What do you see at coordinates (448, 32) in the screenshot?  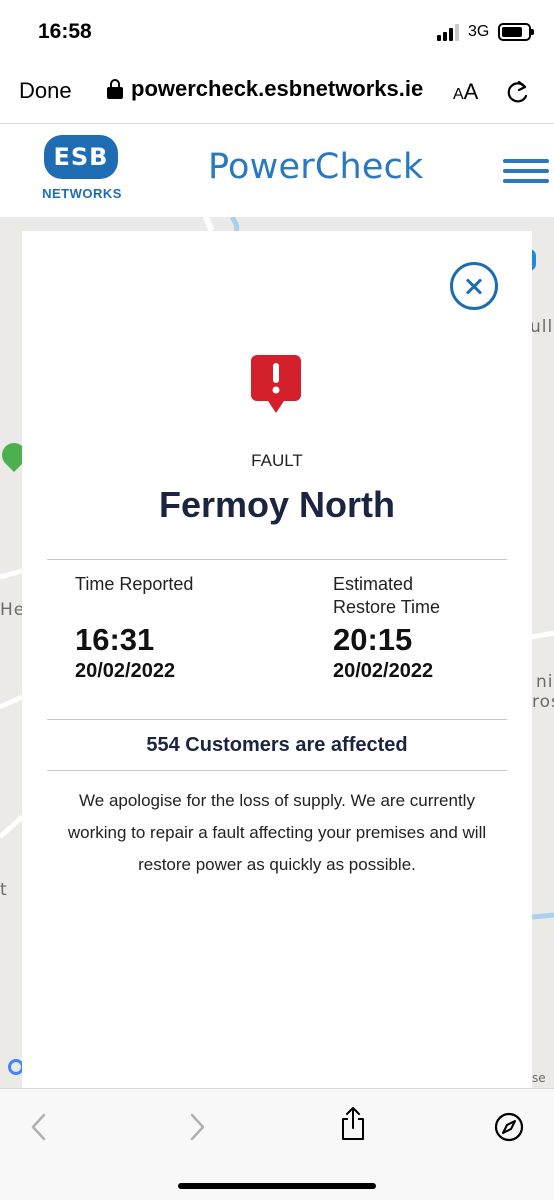 I see `signal-icon` at bounding box center [448, 32].